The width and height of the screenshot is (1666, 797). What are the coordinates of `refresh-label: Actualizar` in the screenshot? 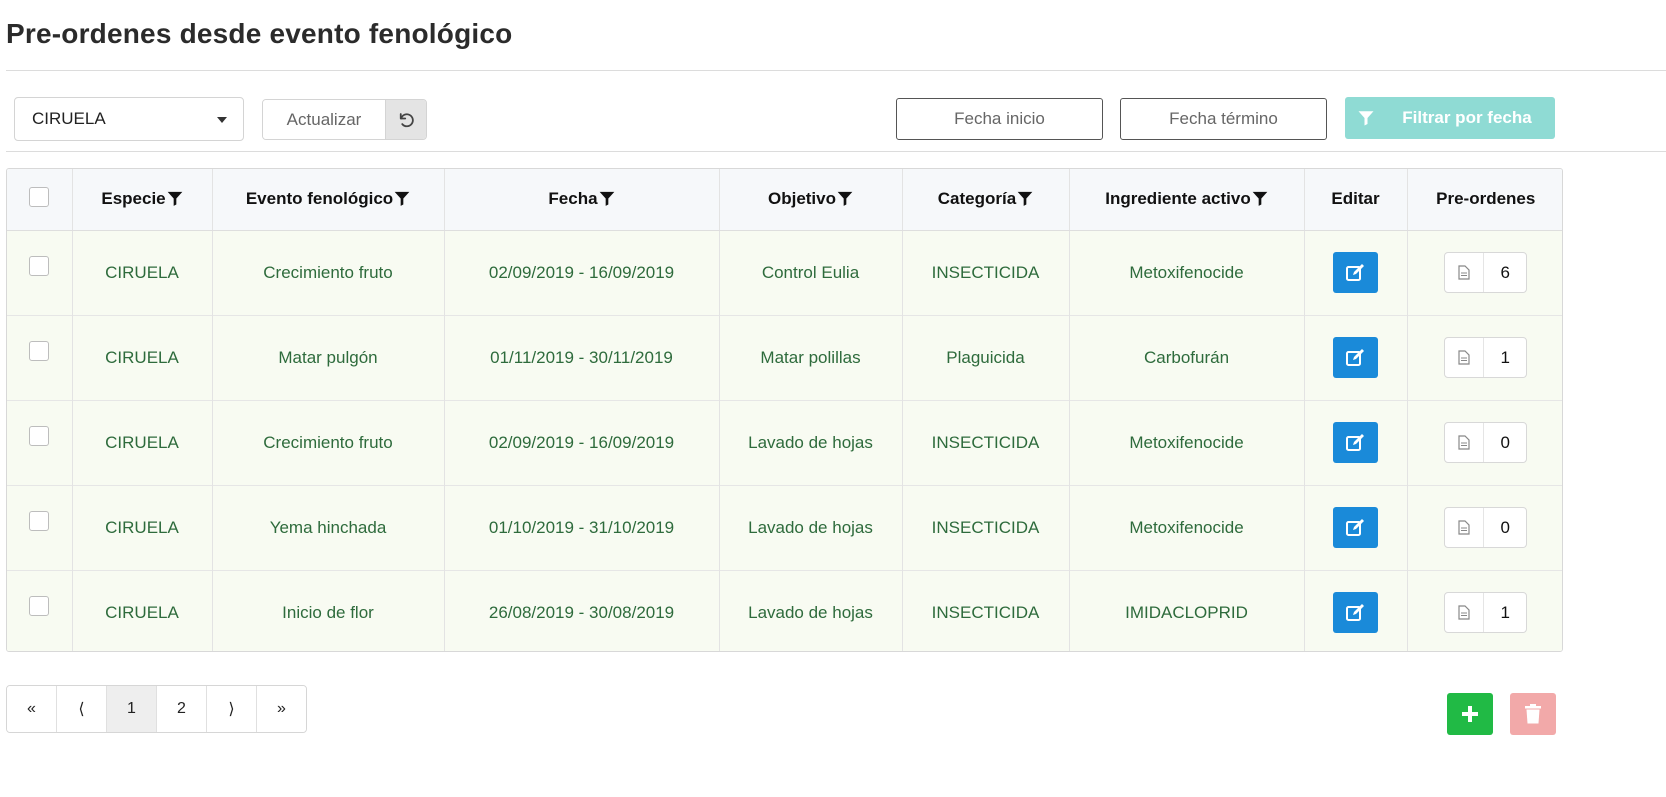 It's located at (324, 119).